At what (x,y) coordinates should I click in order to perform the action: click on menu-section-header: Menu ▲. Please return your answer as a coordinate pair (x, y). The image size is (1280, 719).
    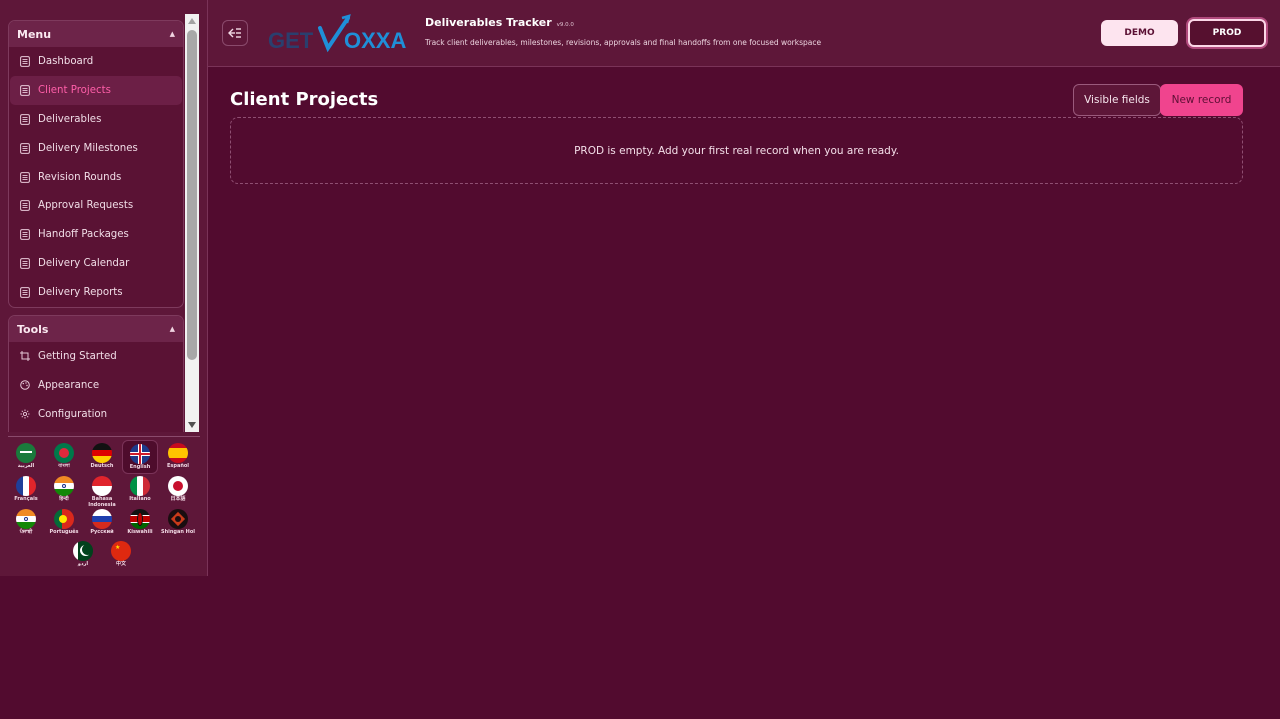
    Looking at the image, I should click on (96, 34).